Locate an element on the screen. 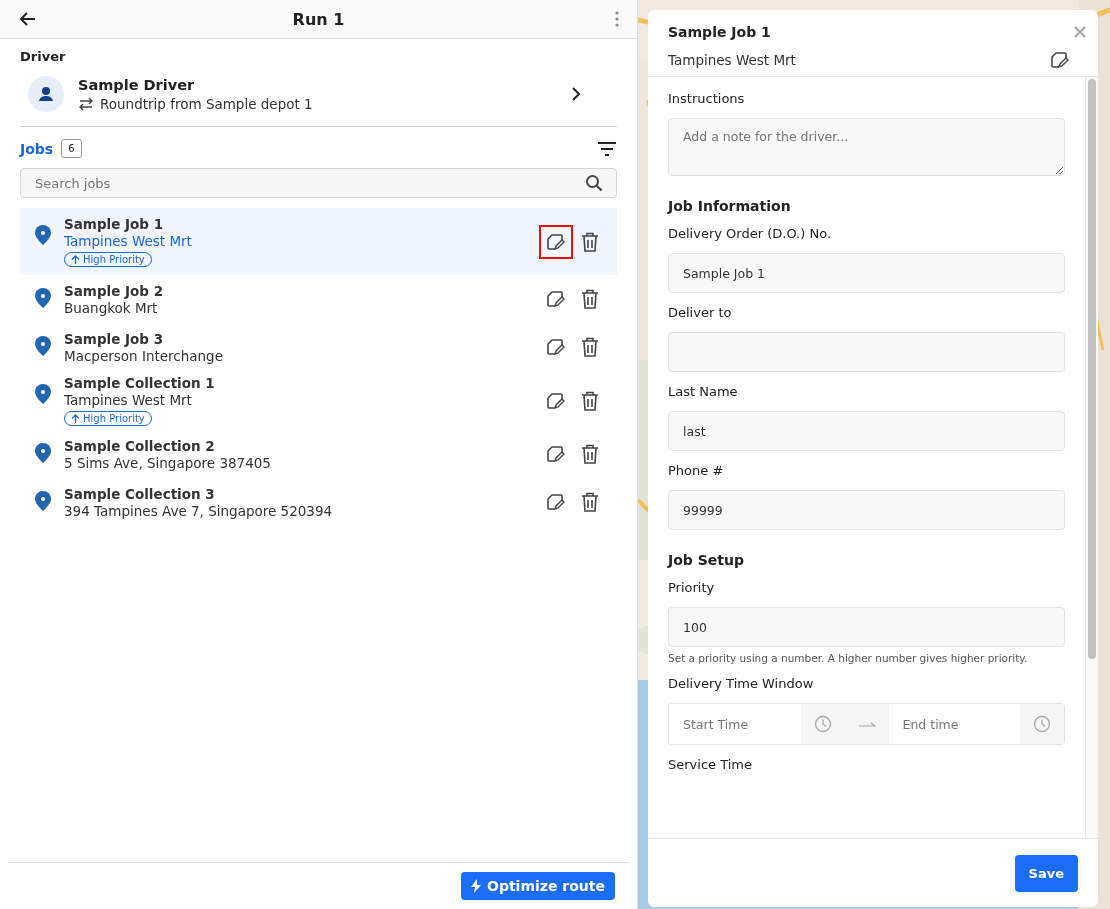  job-title: Sample Job 3 is located at coordinates (114, 338).